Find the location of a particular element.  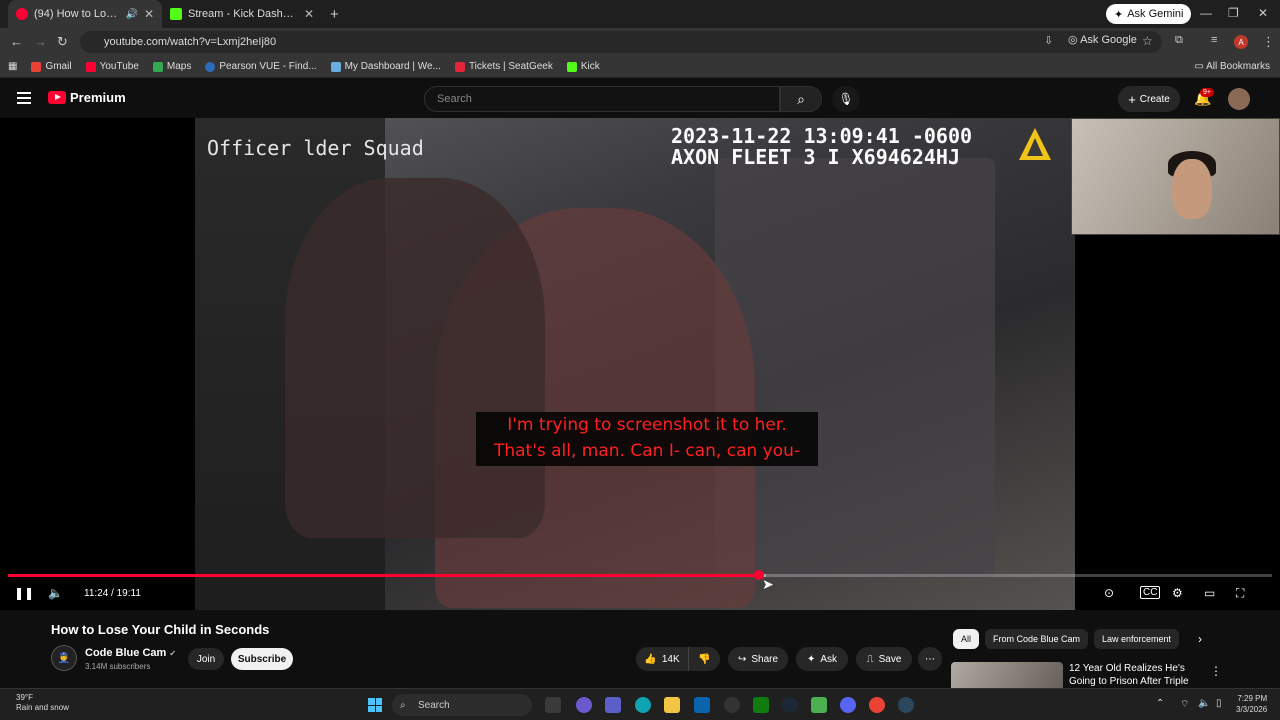

account-avatar is located at coordinates (1239, 99).